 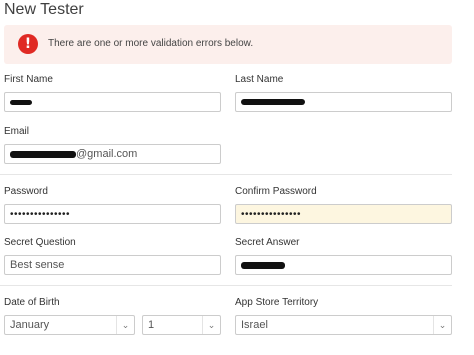 I want to click on secret-question-label: Secret Question, so click(x=40, y=242).